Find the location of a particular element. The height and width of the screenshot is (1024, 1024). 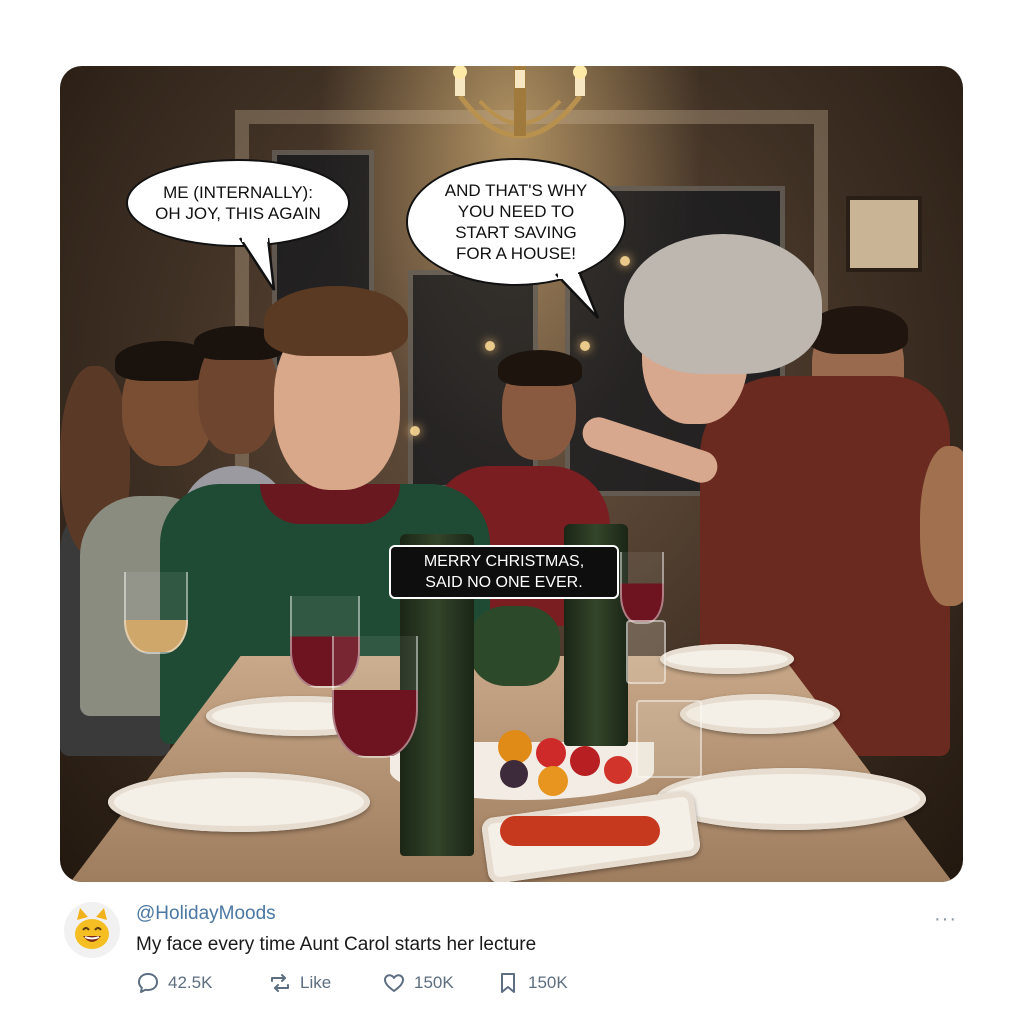

speech-bubble-text: ME (INTERNALLY): OH JOY, THIS AGAIN is located at coordinates (238, 203).